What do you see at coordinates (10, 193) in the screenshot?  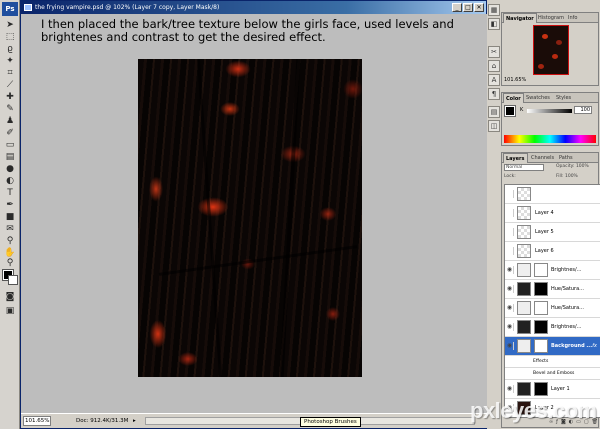 I see `type-tool-icon: T` at bounding box center [10, 193].